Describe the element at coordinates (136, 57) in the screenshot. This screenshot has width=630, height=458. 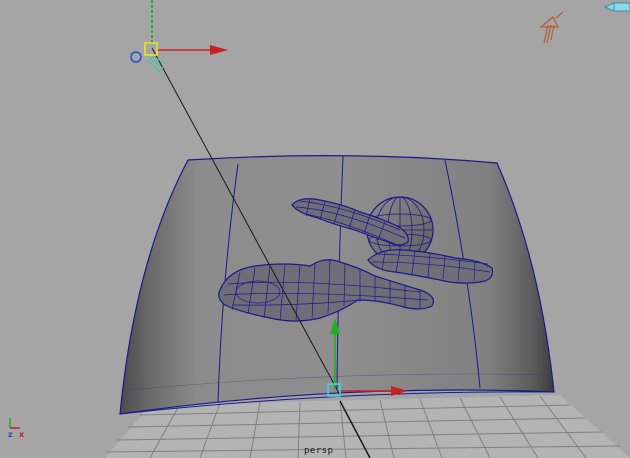
I see `rotate-handle-icon` at that location.